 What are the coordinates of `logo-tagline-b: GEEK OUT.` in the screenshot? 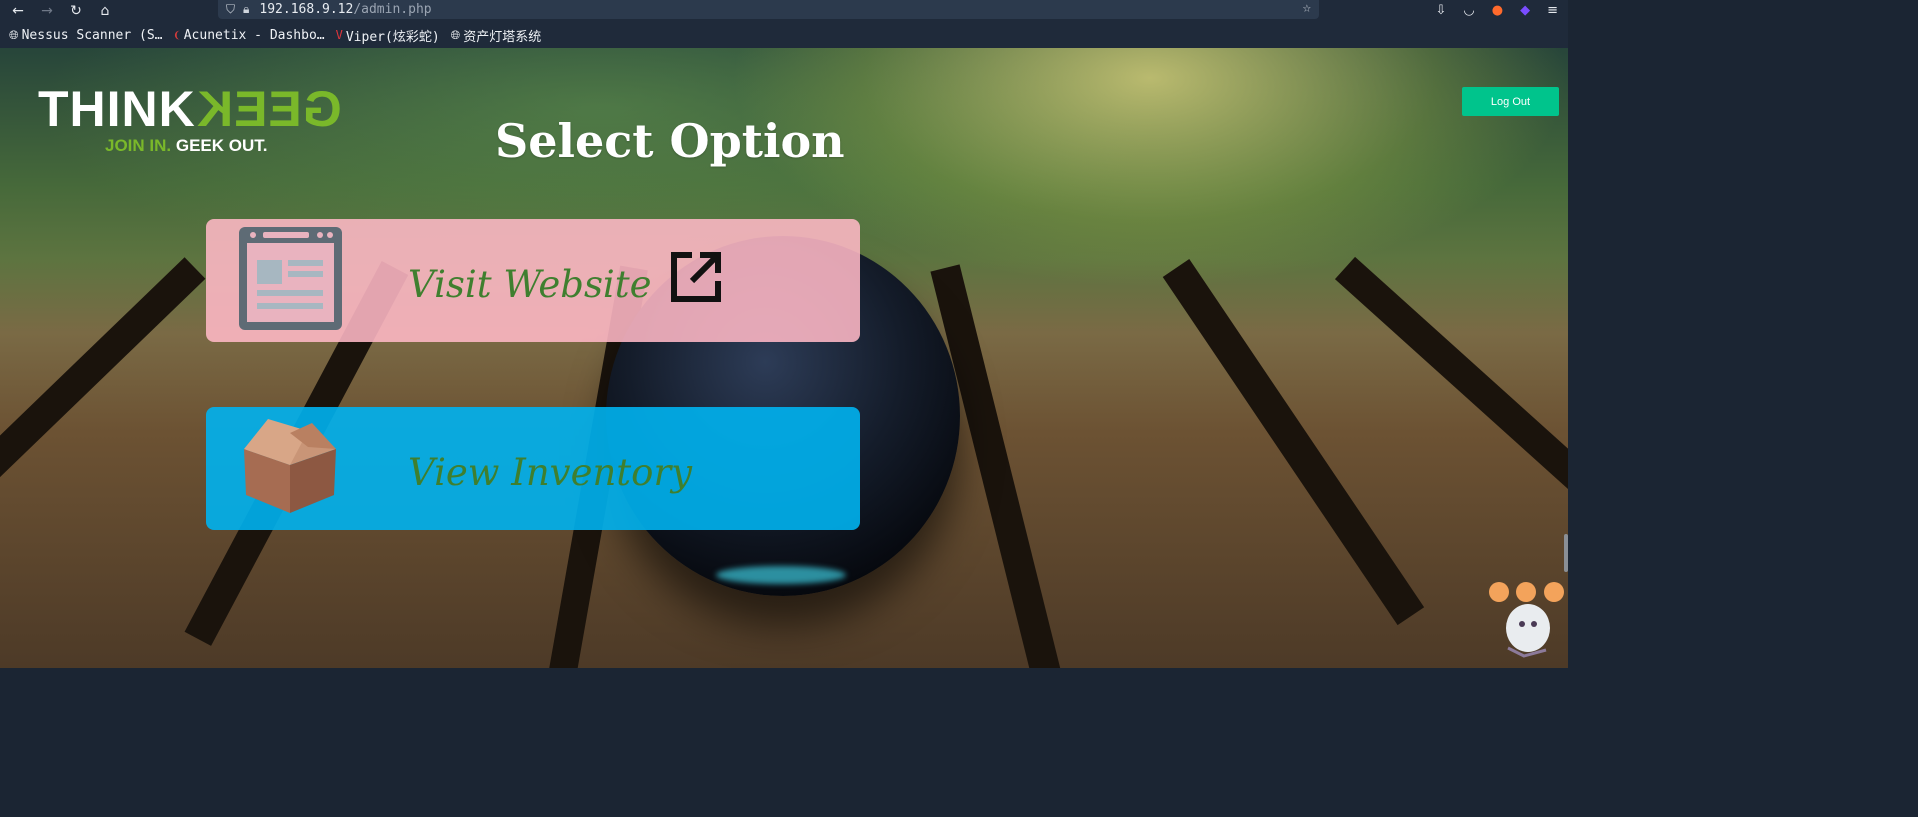 It's located at (221, 145).